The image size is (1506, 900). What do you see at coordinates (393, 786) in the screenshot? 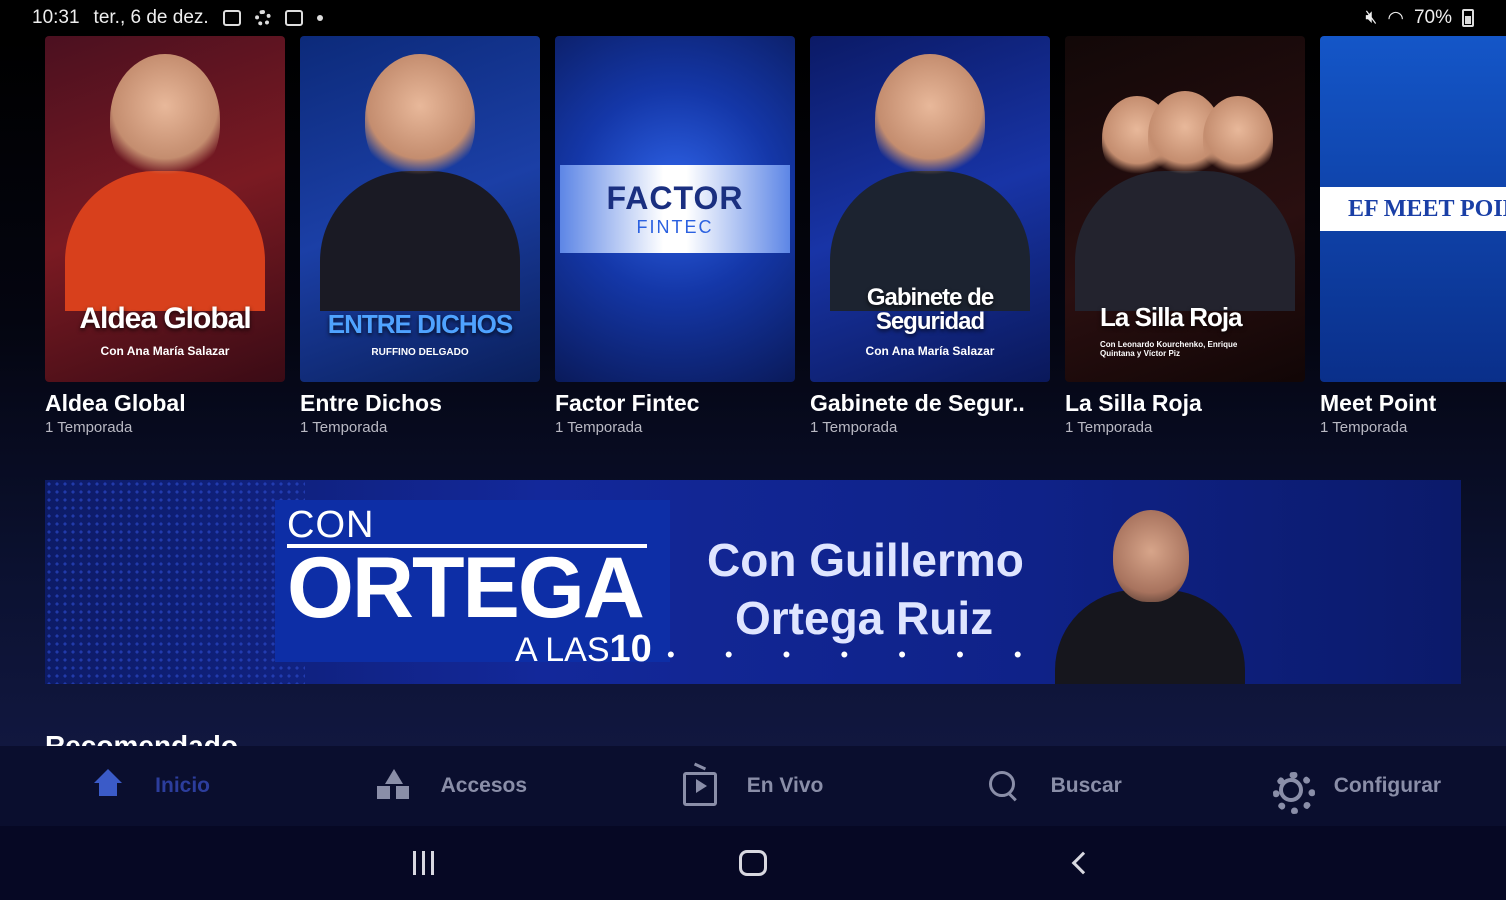
I see `shapes-icon` at bounding box center [393, 786].